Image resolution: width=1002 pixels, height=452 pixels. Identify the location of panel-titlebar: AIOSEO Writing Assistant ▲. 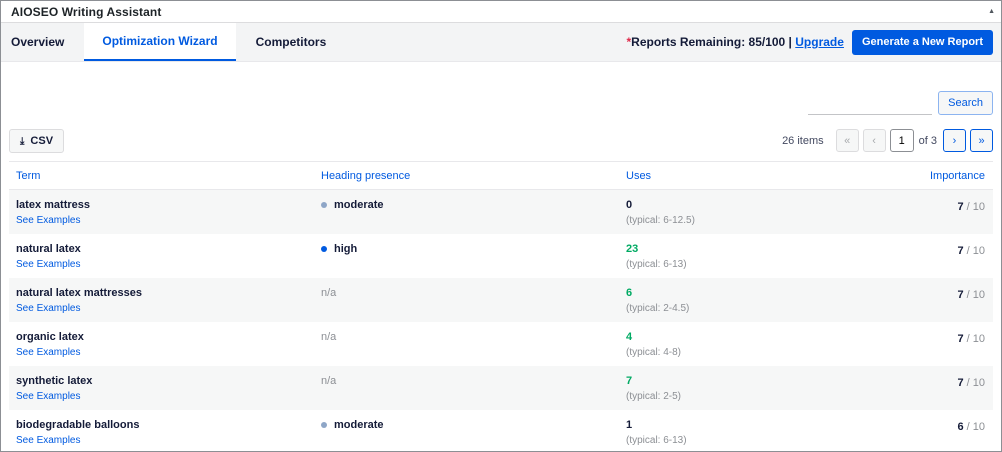
(501, 12).